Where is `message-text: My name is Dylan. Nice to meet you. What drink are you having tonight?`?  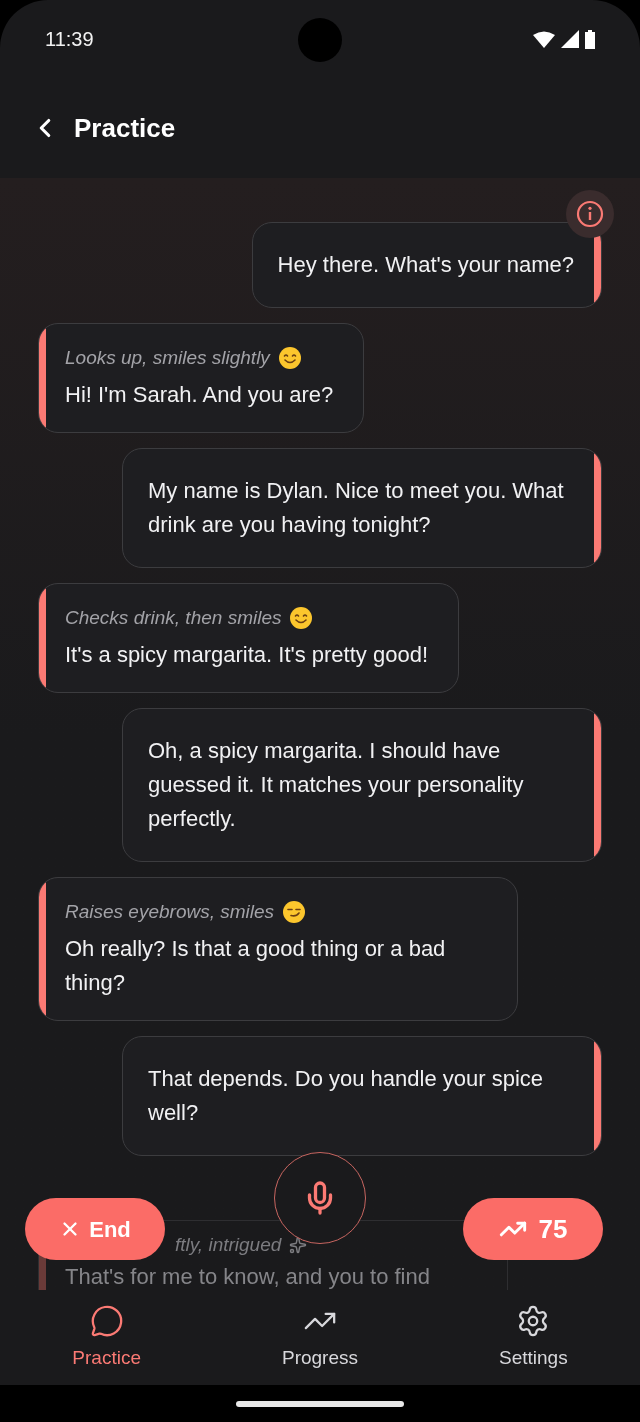
message-text: My name is Dylan. Nice to meet you. What drink are you having tonight? is located at coordinates (356, 508).